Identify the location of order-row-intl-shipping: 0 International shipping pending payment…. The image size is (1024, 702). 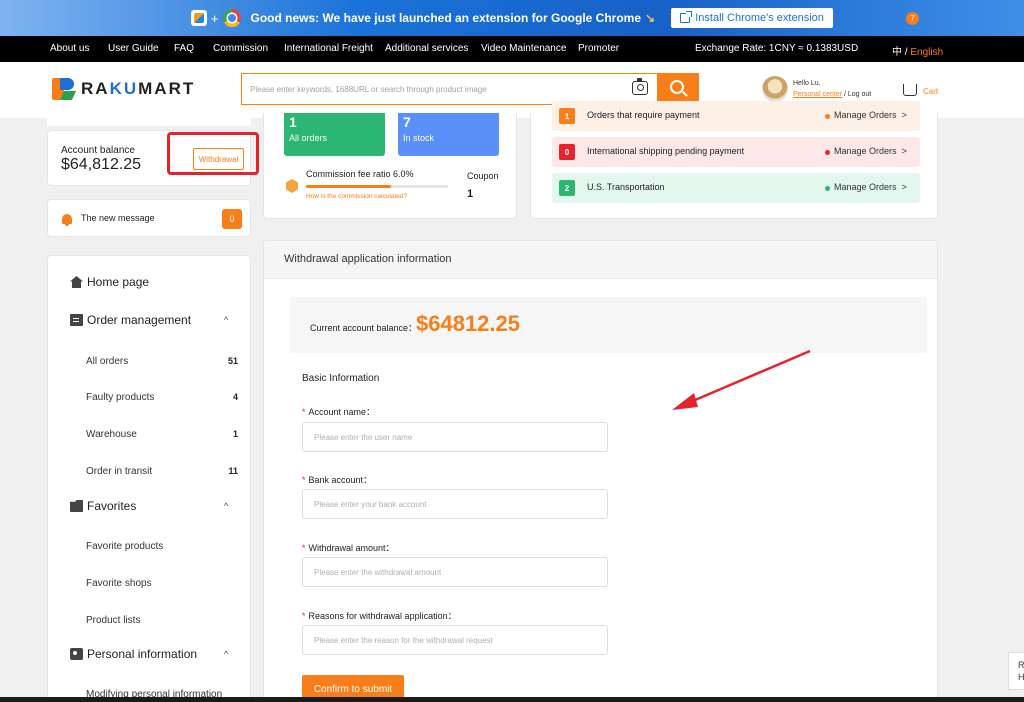
(736, 152).